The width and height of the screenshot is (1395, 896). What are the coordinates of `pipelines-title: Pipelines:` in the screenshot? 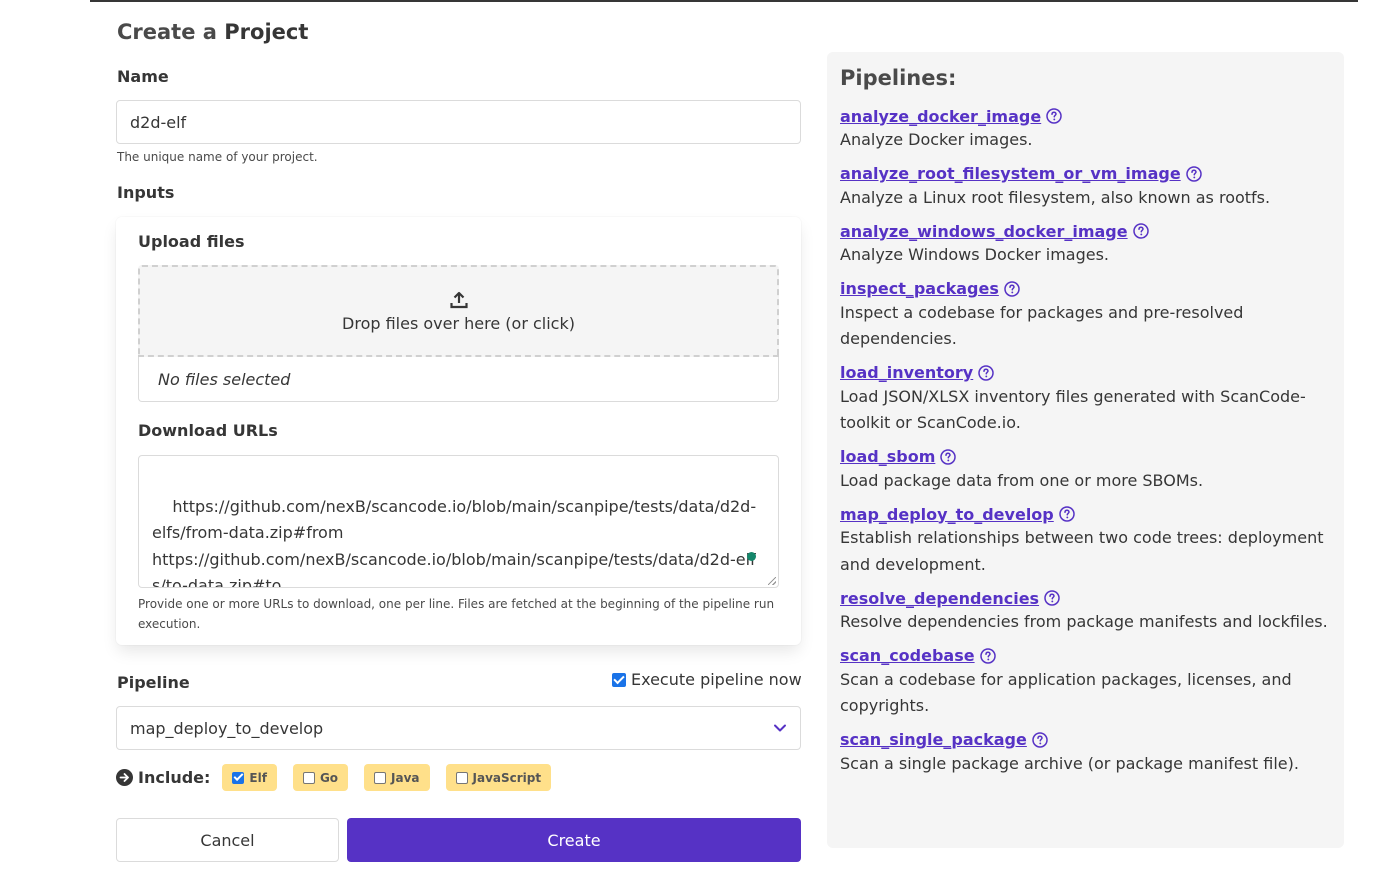 It's located at (898, 78).